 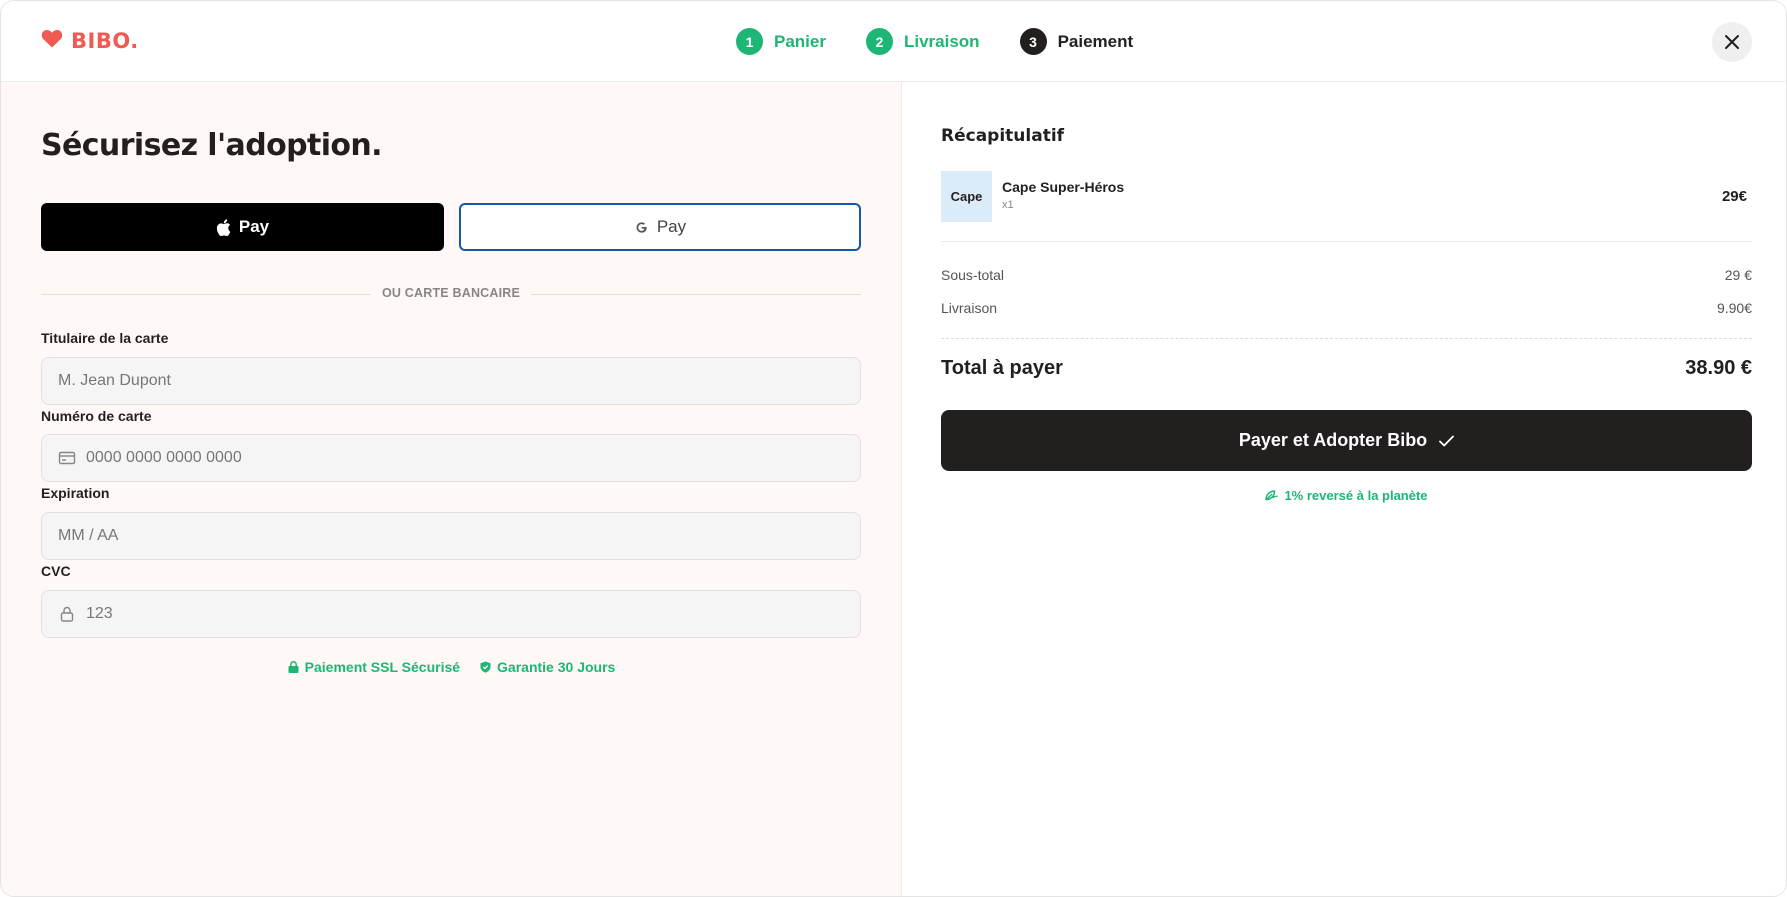 I want to click on apple-pay-label: Pay, so click(x=254, y=226).